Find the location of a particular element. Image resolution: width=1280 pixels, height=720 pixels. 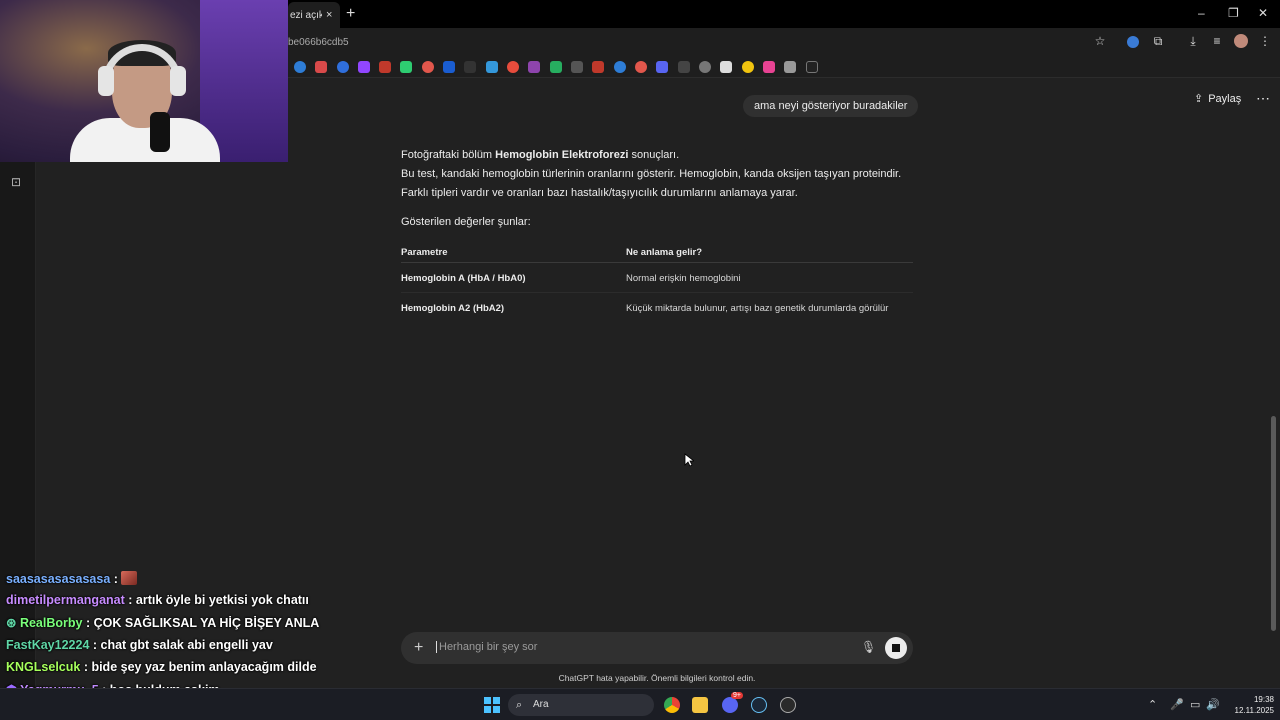

attach-plus-icon: + is located at coordinates (418, 648).